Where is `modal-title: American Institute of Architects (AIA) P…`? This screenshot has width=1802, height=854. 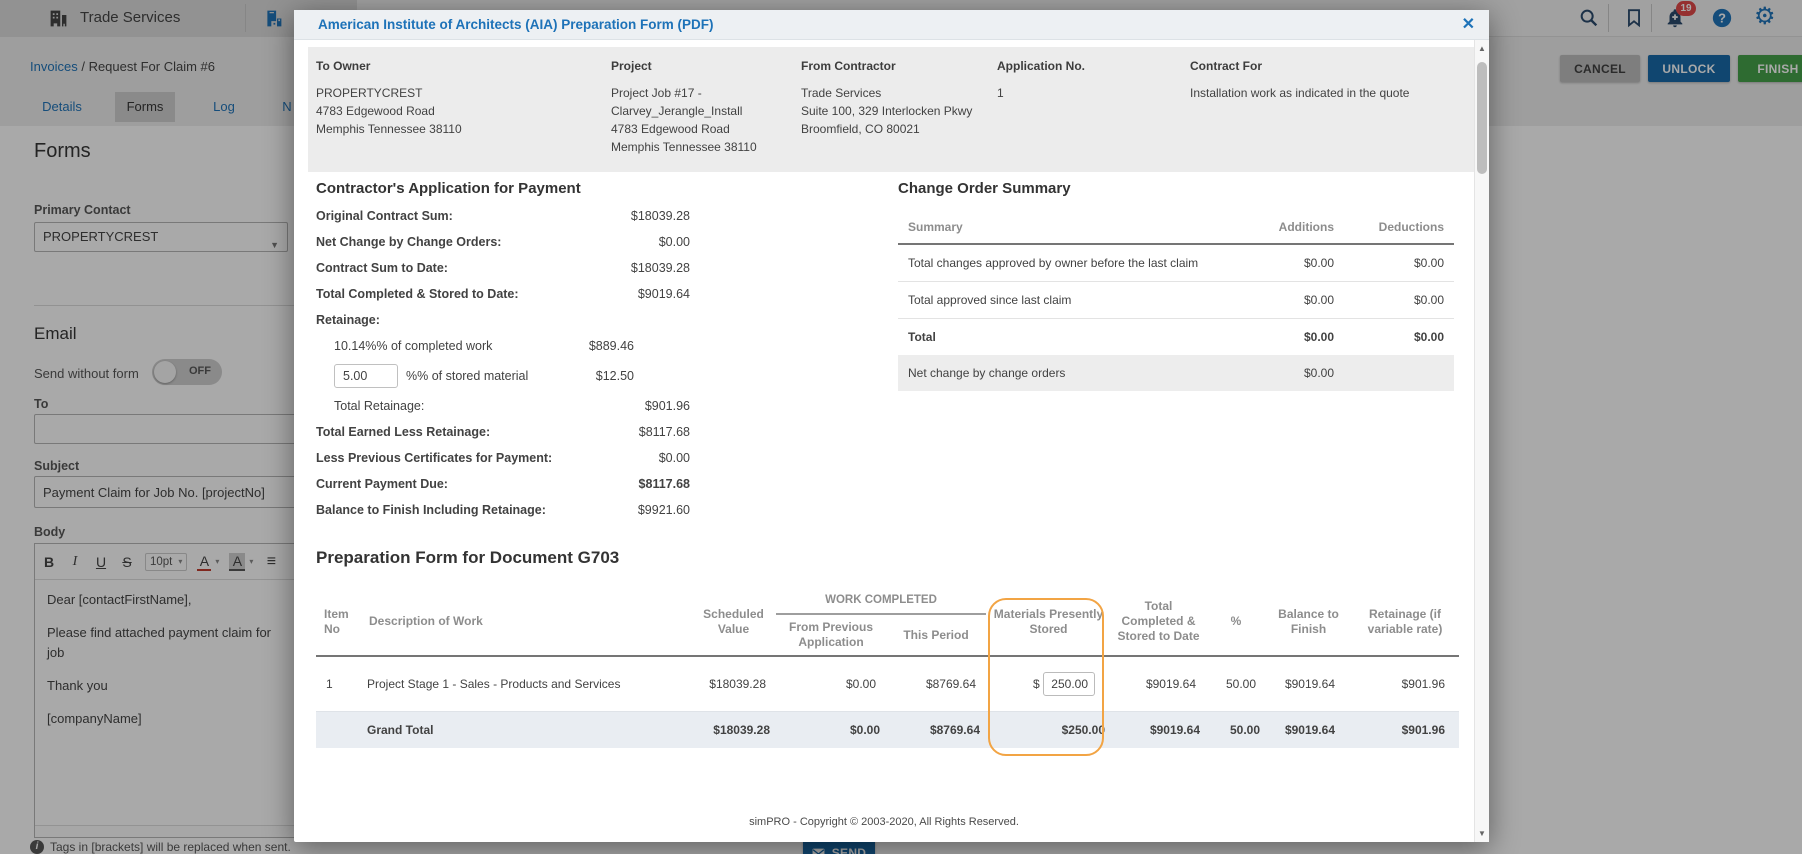 modal-title: American Institute of Architects (AIA) P… is located at coordinates (516, 24).